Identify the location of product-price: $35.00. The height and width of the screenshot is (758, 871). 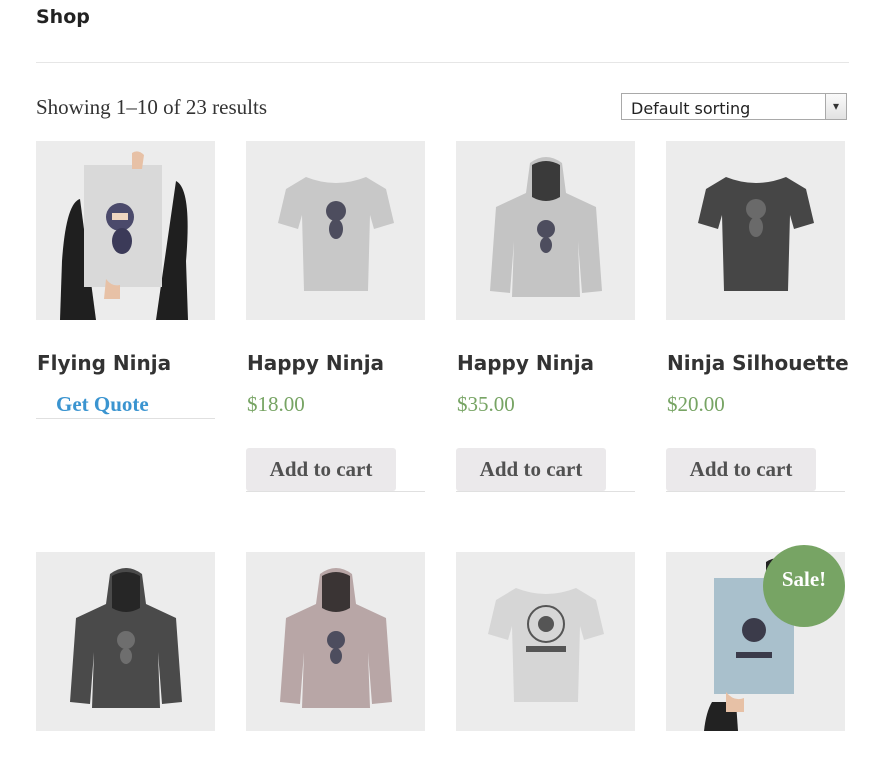
(486, 404).